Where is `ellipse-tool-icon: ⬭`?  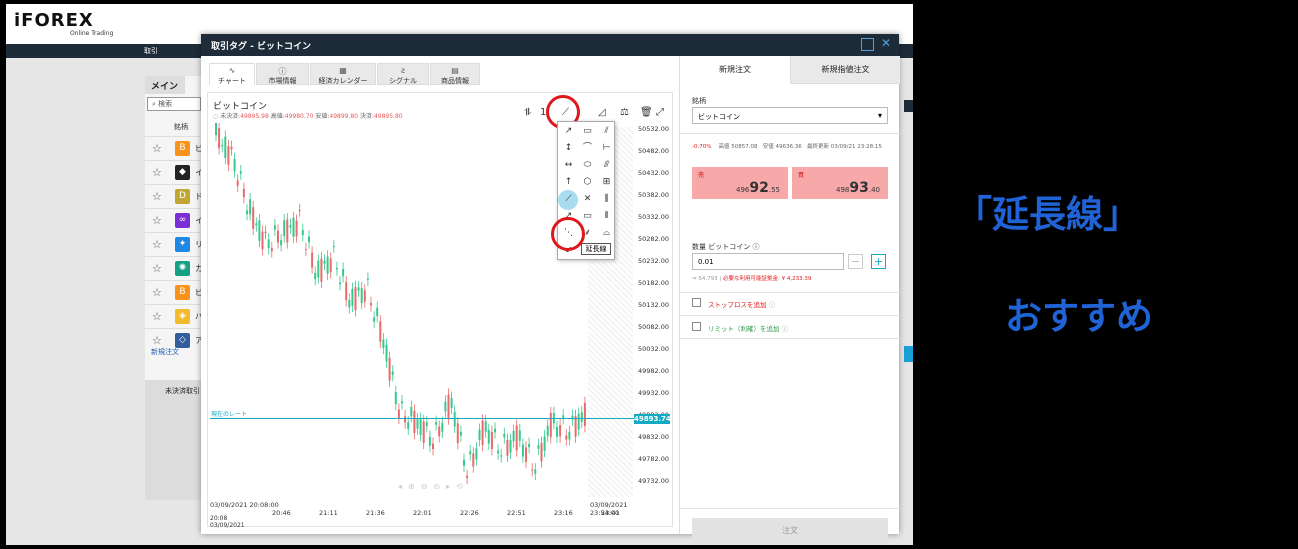
ellipse-tool-icon: ⬭ is located at coordinates (587, 165).